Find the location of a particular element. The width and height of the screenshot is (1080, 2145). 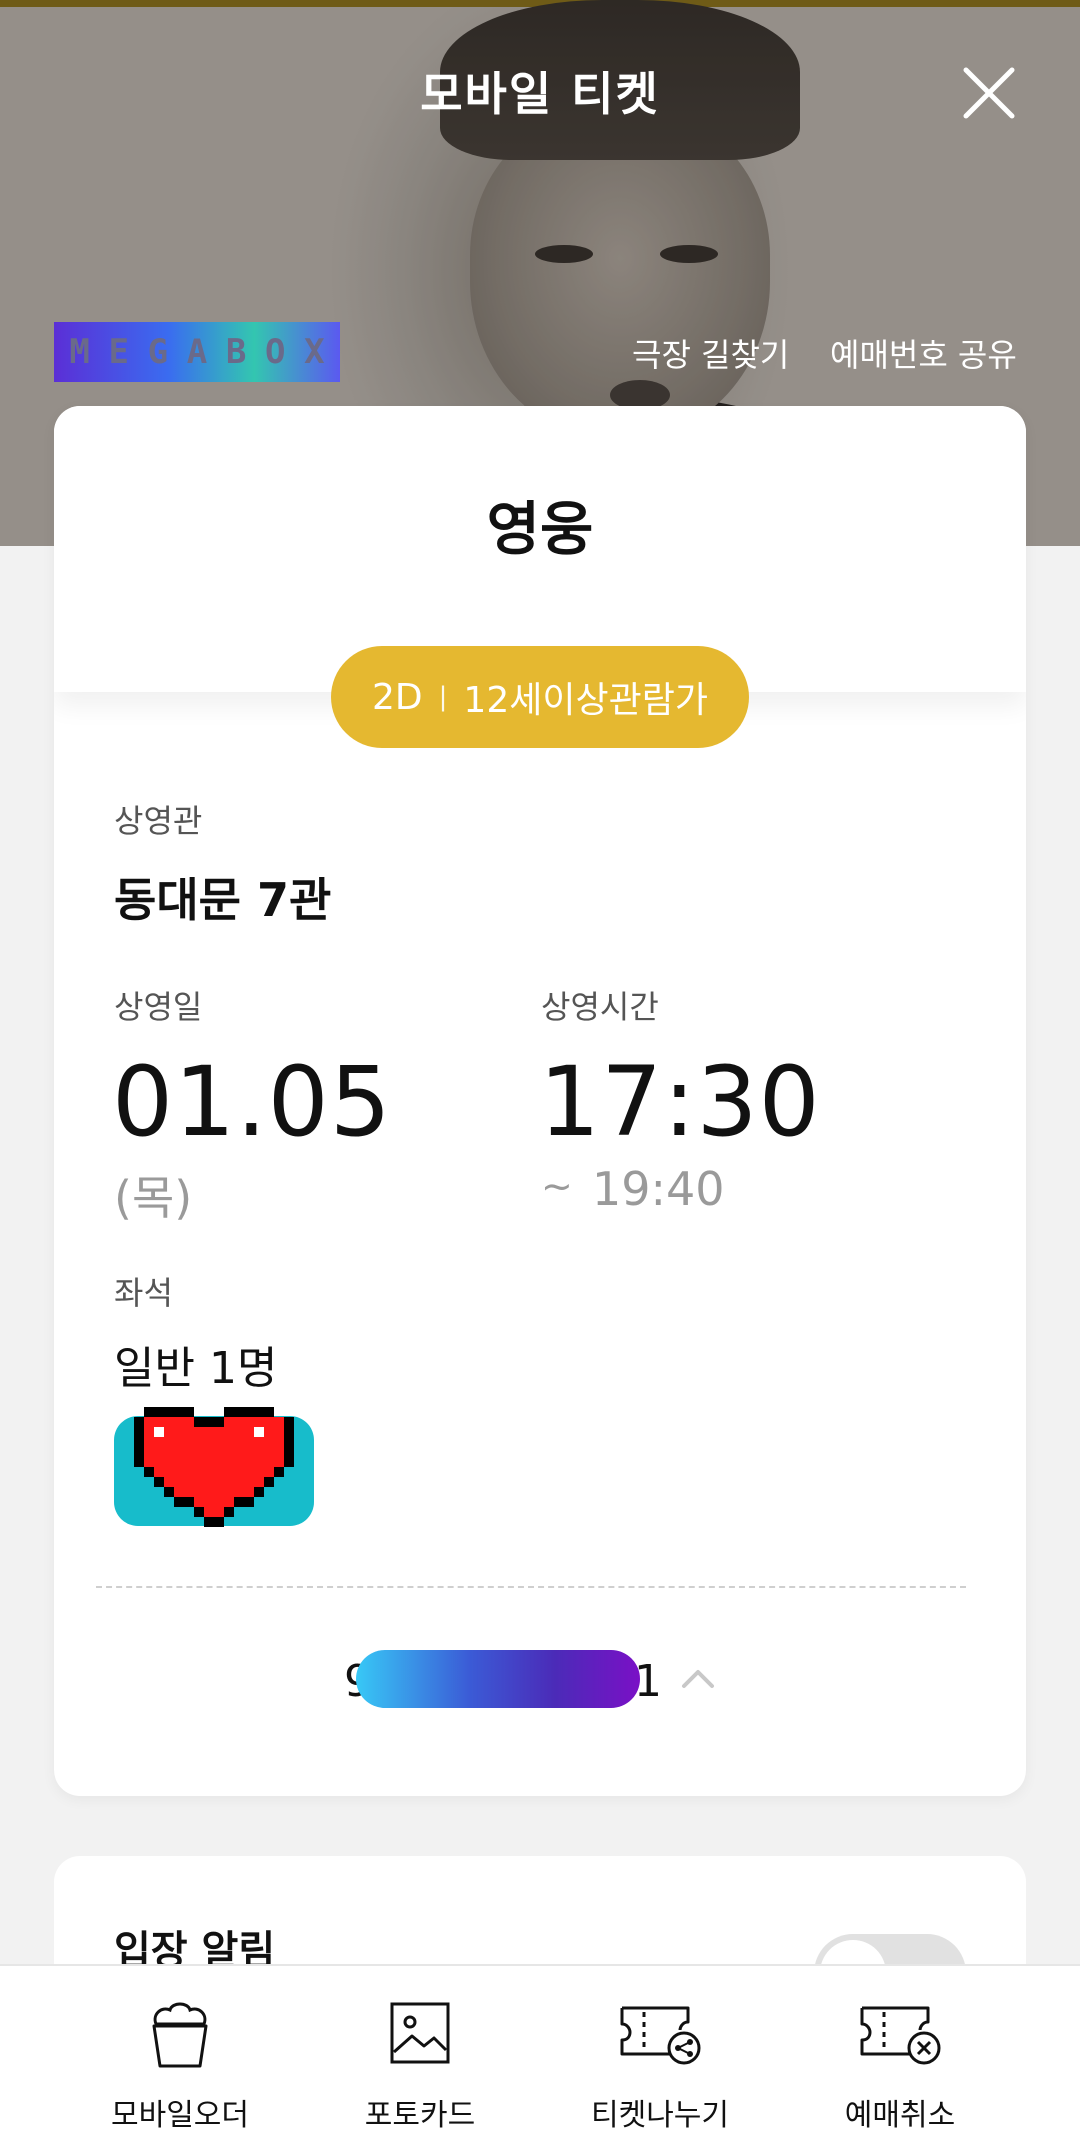

image-icon is located at coordinates (420, 2033).